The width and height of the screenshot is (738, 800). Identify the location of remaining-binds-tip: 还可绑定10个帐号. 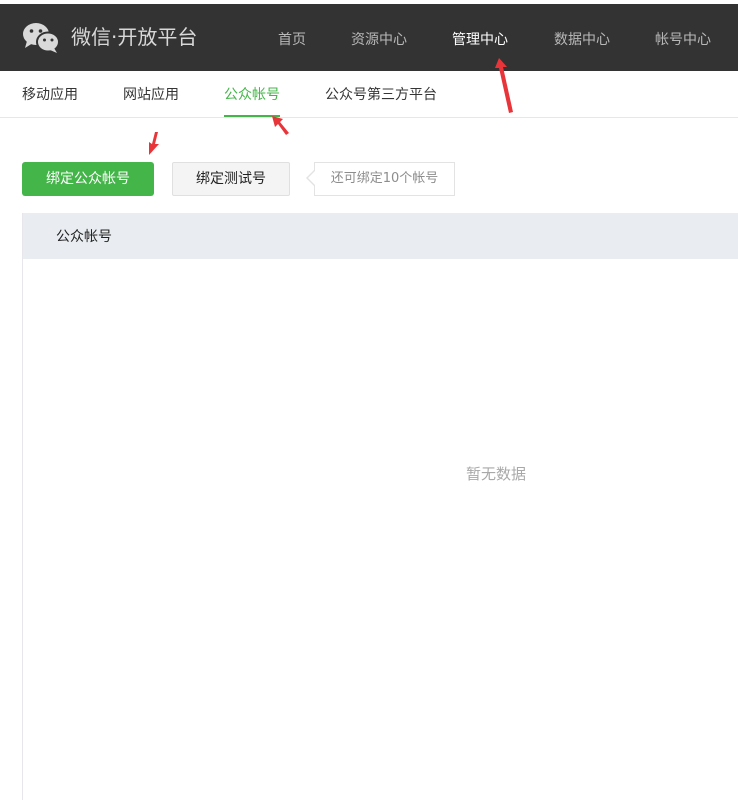
(384, 179).